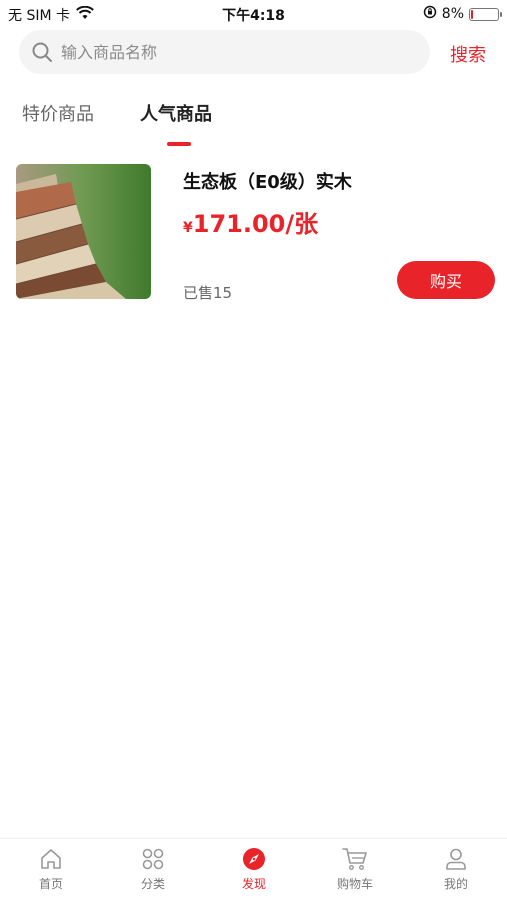 This screenshot has width=507, height=900. Describe the element at coordinates (455, 884) in the screenshot. I see `nav-label-mine: 我的` at that location.